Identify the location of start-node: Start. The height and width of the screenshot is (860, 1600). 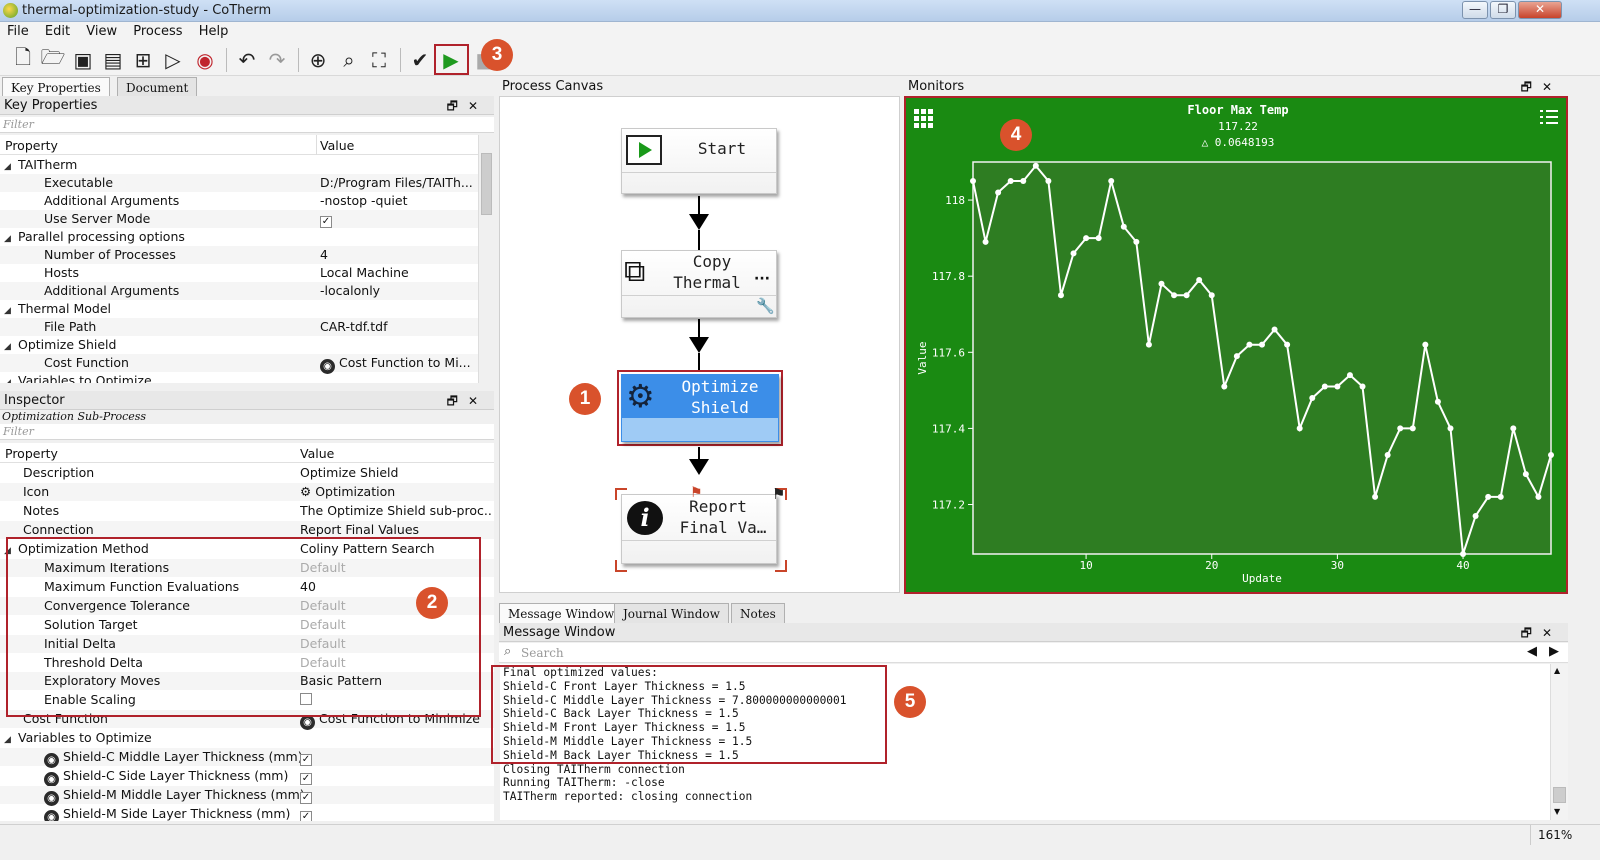
(699, 161).